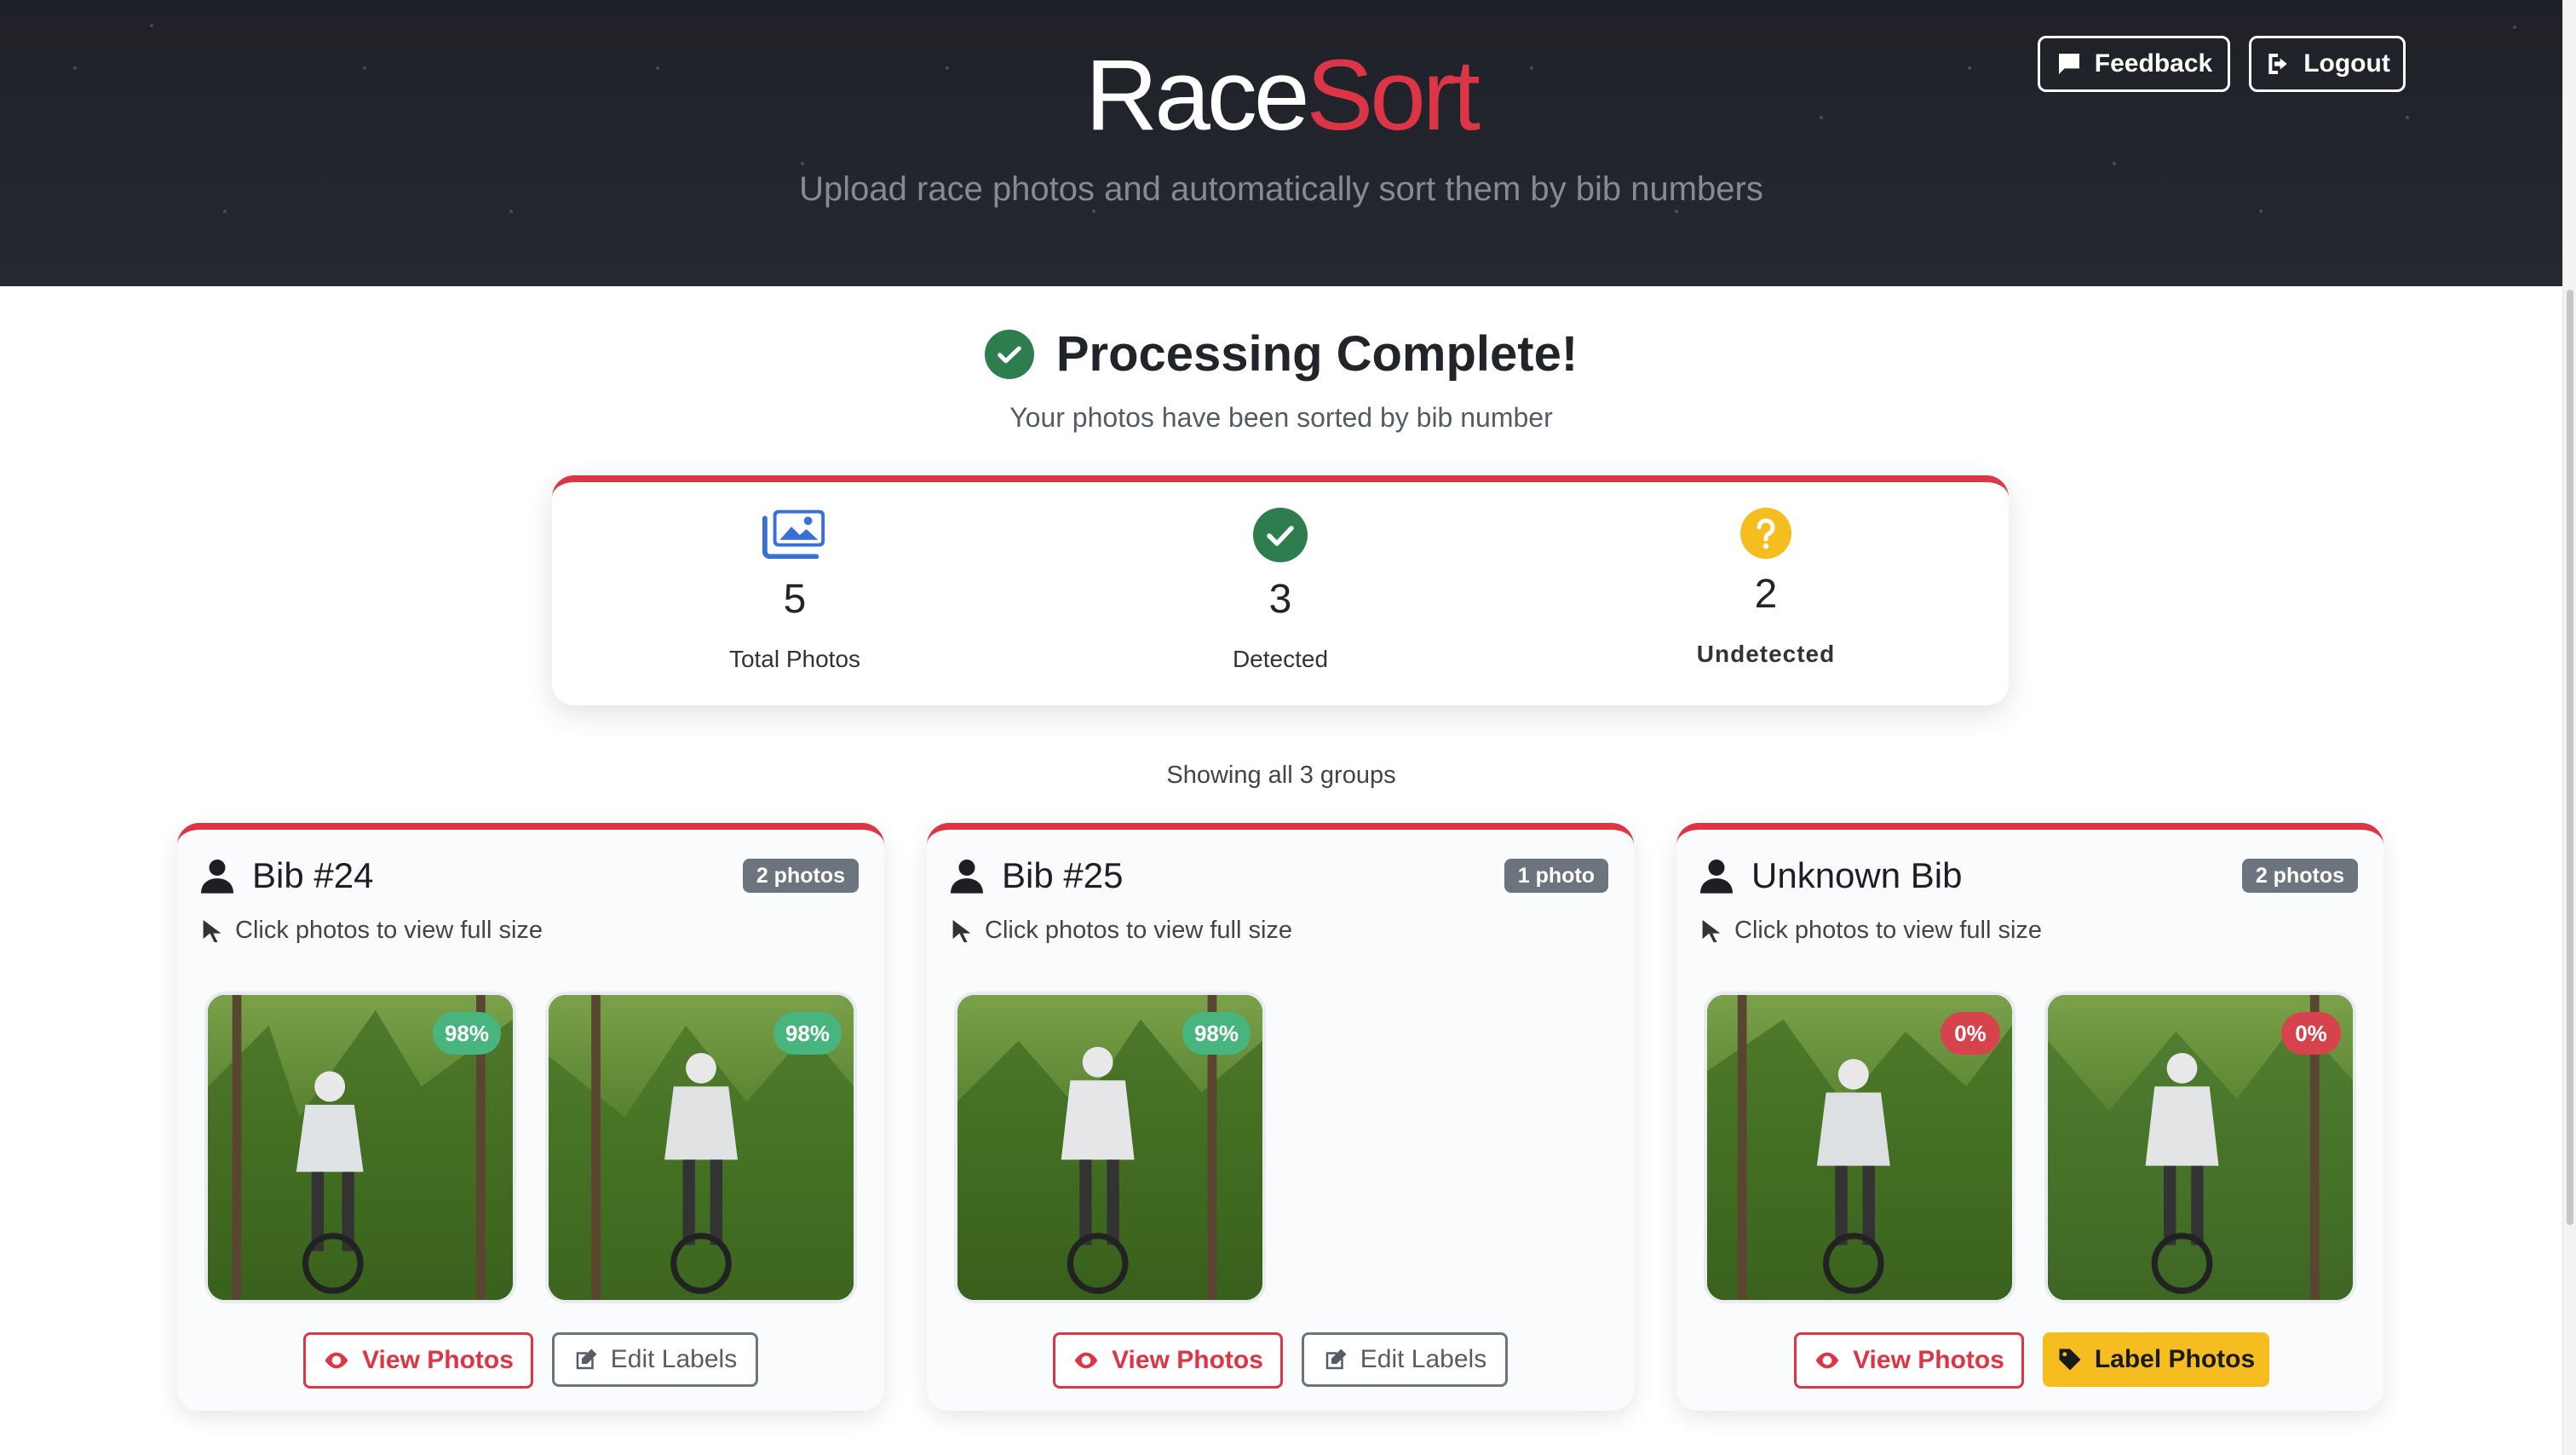 This screenshot has width=2576, height=1455. Describe the element at coordinates (2070, 1360) in the screenshot. I see `tag-icon` at that location.